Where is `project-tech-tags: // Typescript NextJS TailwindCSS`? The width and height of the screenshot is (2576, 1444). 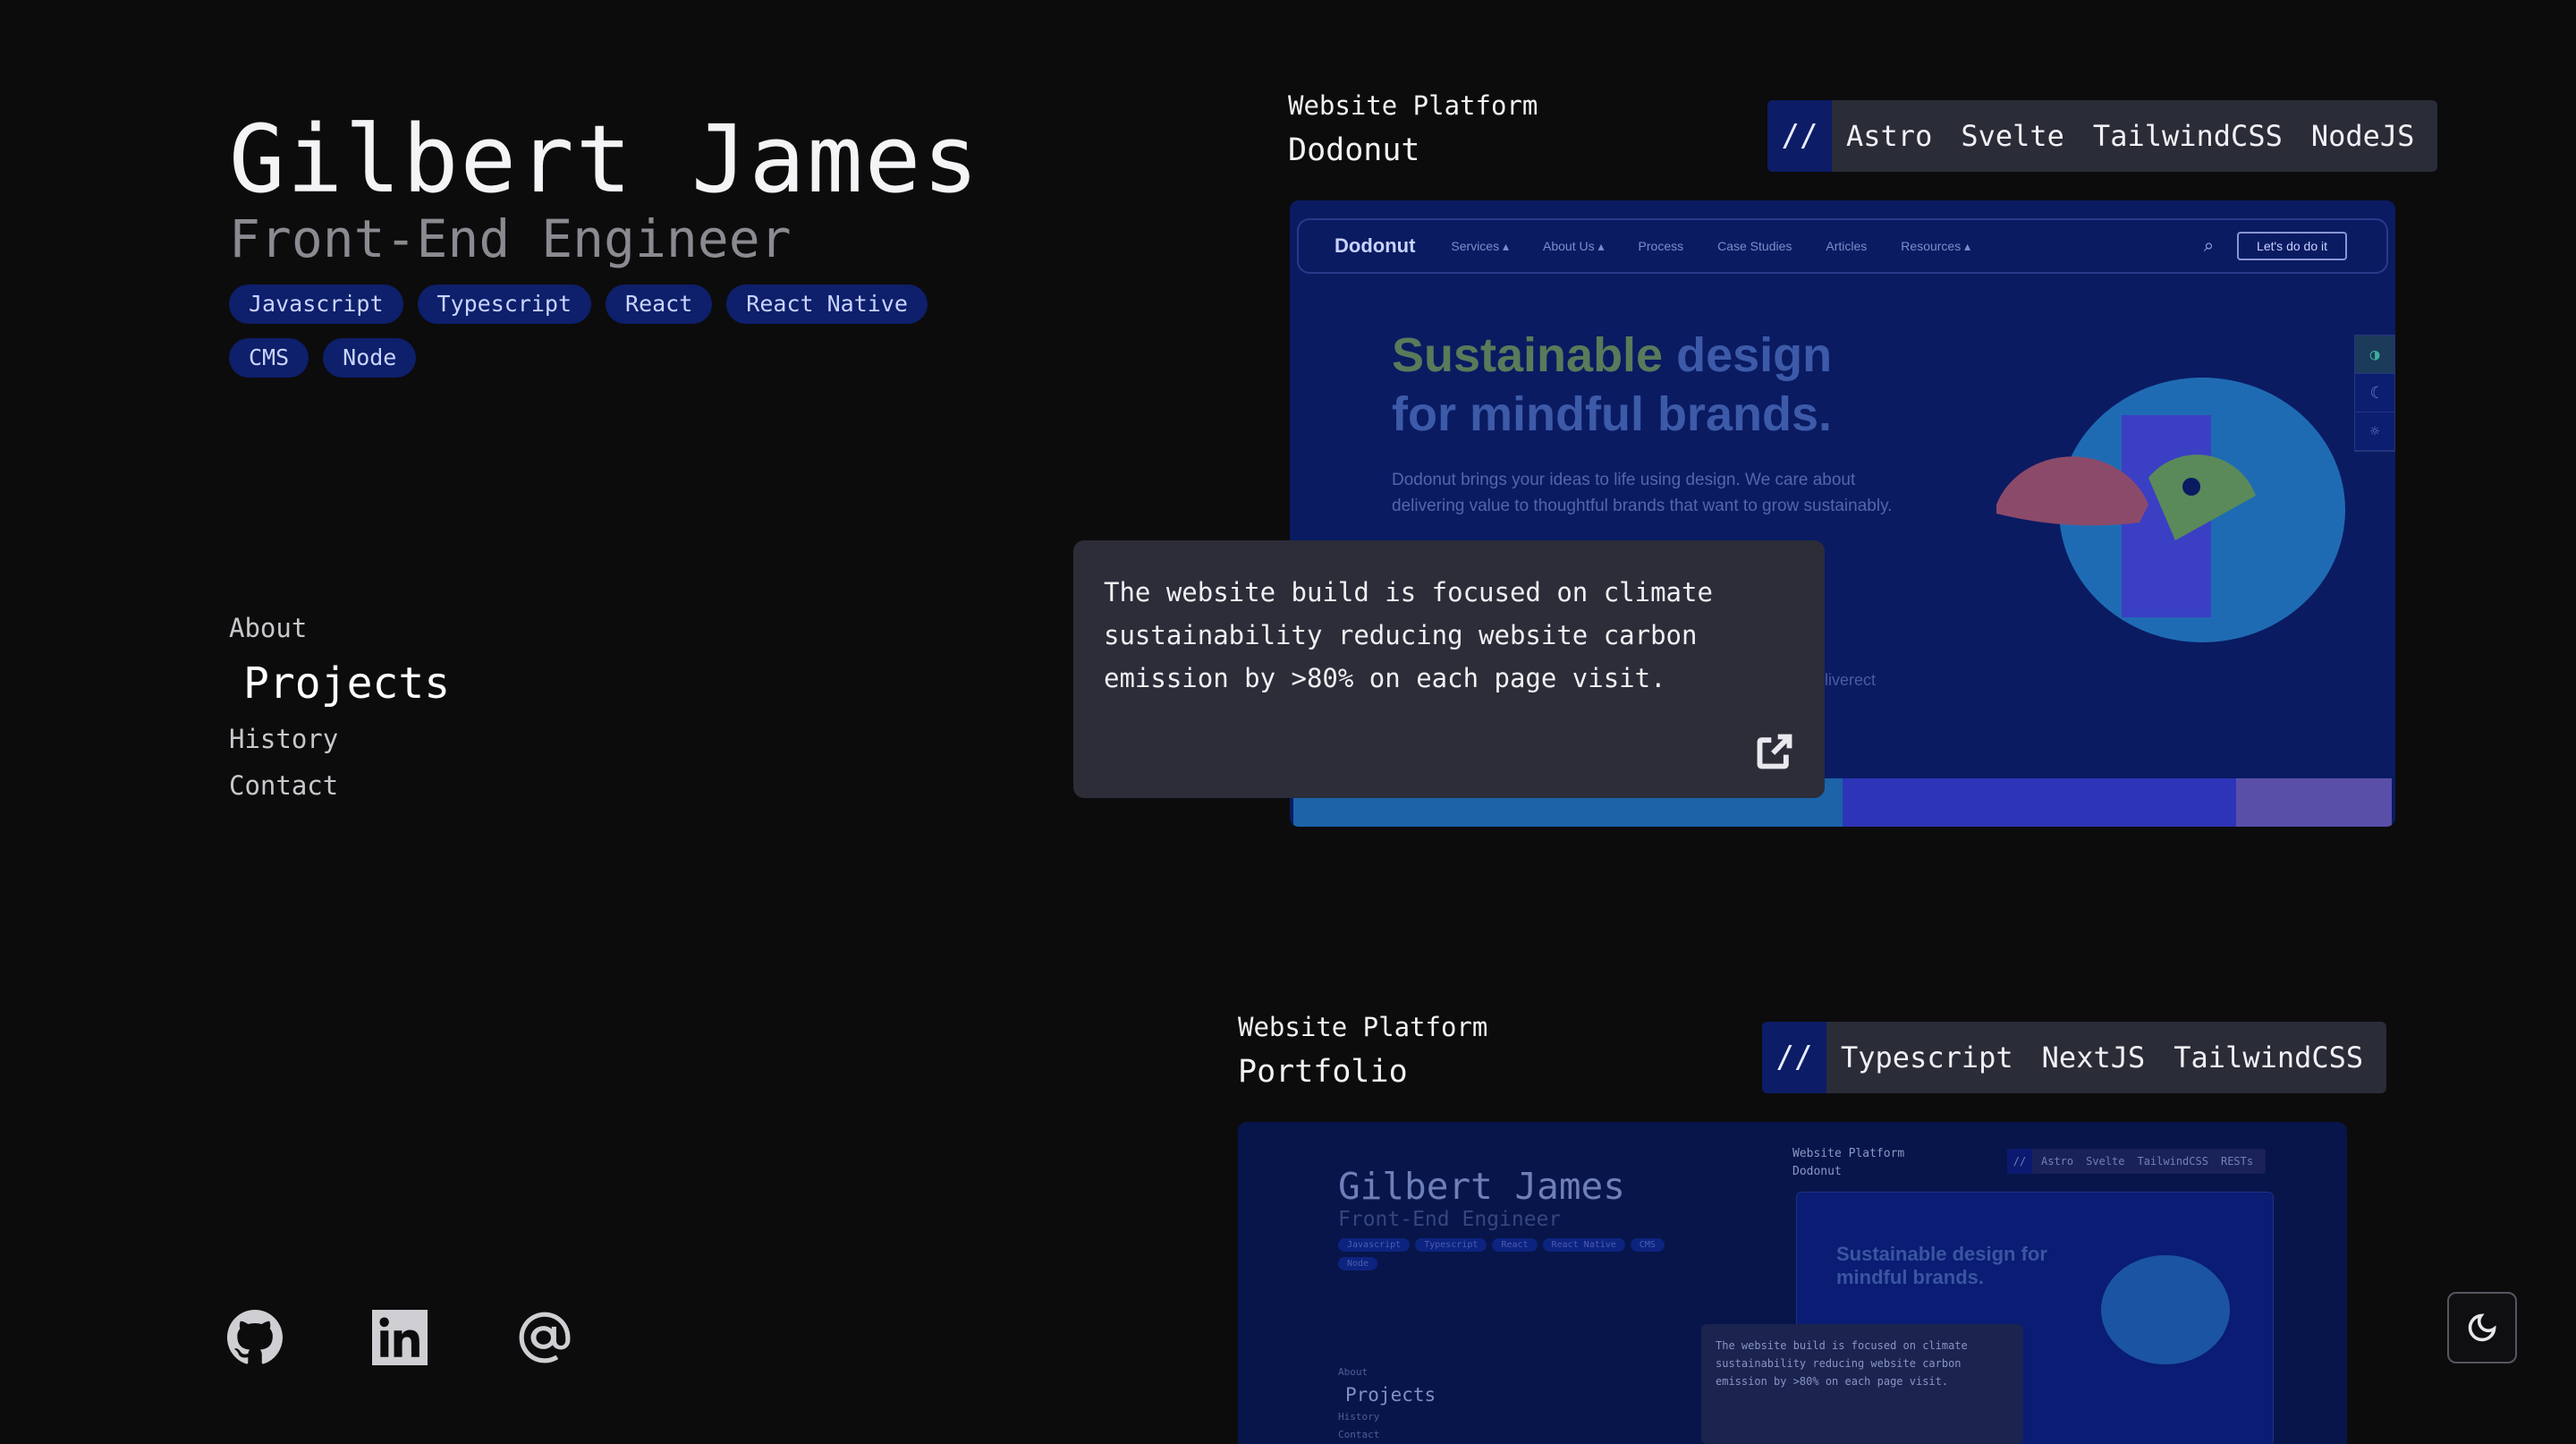 project-tech-tags: // Typescript NextJS TailwindCSS is located at coordinates (2074, 1057).